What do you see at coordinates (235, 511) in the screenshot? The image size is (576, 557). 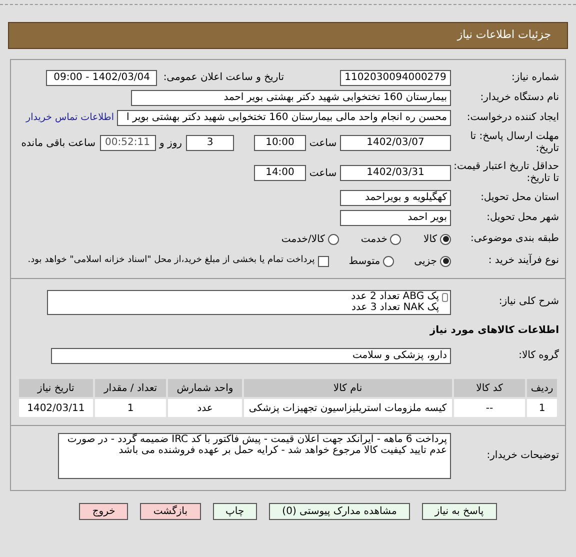 I see `action-button: چاپ` at bounding box center [235, 511].